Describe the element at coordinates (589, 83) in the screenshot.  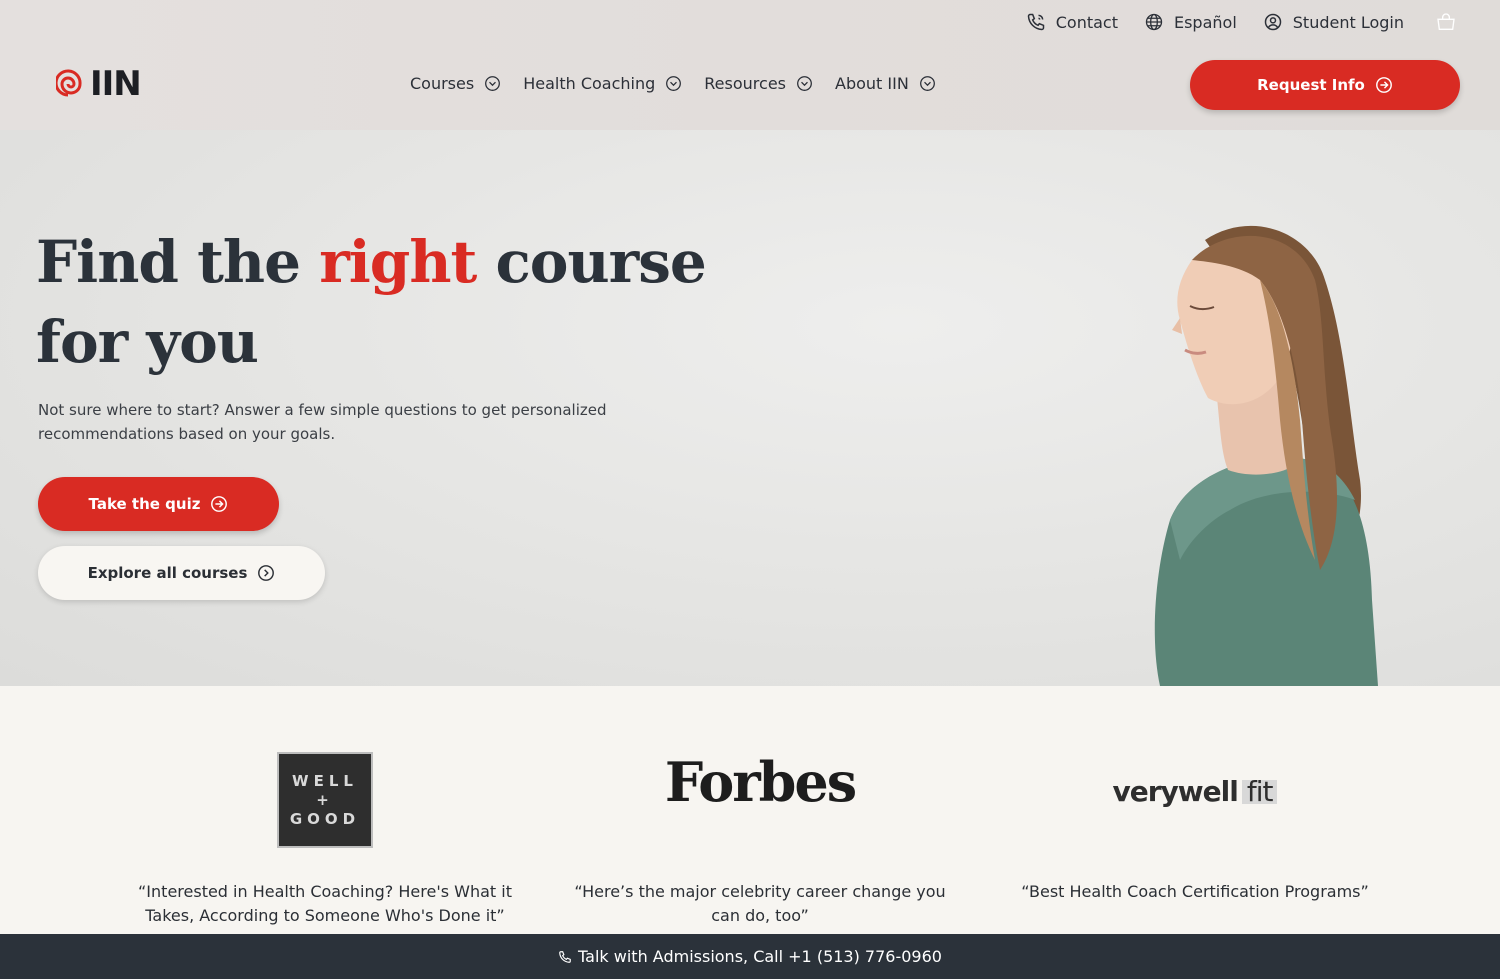
I see `nav-health-coaching-label: Health Coaching` at that location.